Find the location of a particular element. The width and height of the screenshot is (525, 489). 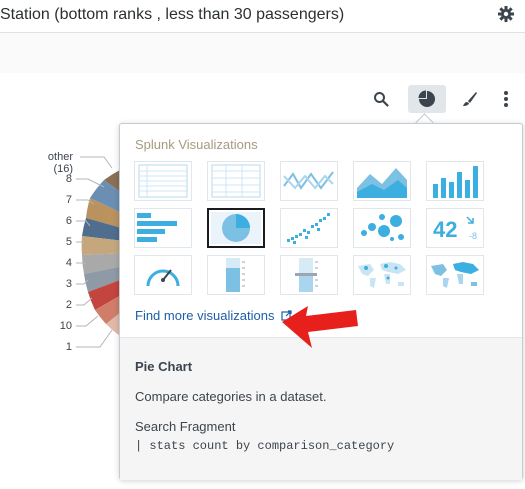

events-table-icon is located at coordinates (236, 181).